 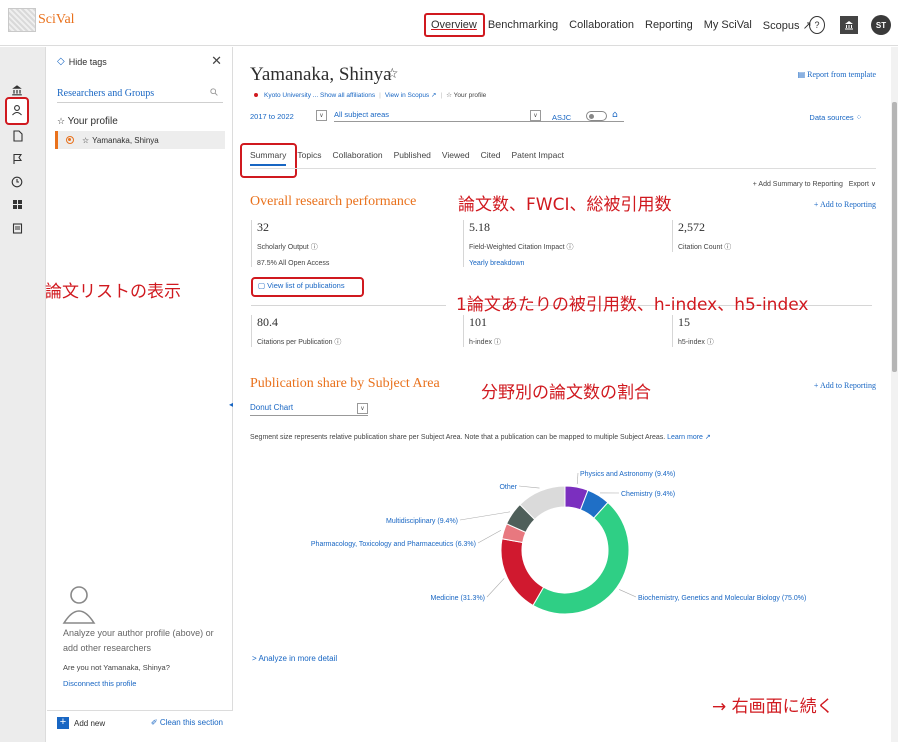 What do you see at coordinates (648, 494) in the screenshot?
I see `donut-label: Chemistry (9.4%)` at bounding box center [648, 494].